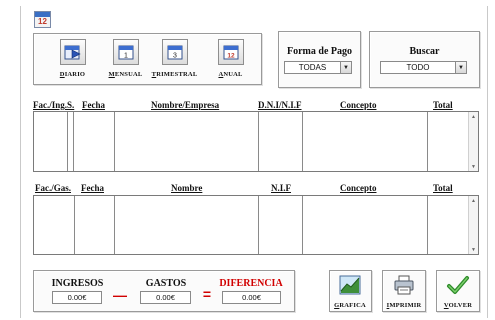  What do you see at coordinates (424, 51) in the screenshot?
I see `search-filter-title: Buscar` at bounding box center [424, 51].